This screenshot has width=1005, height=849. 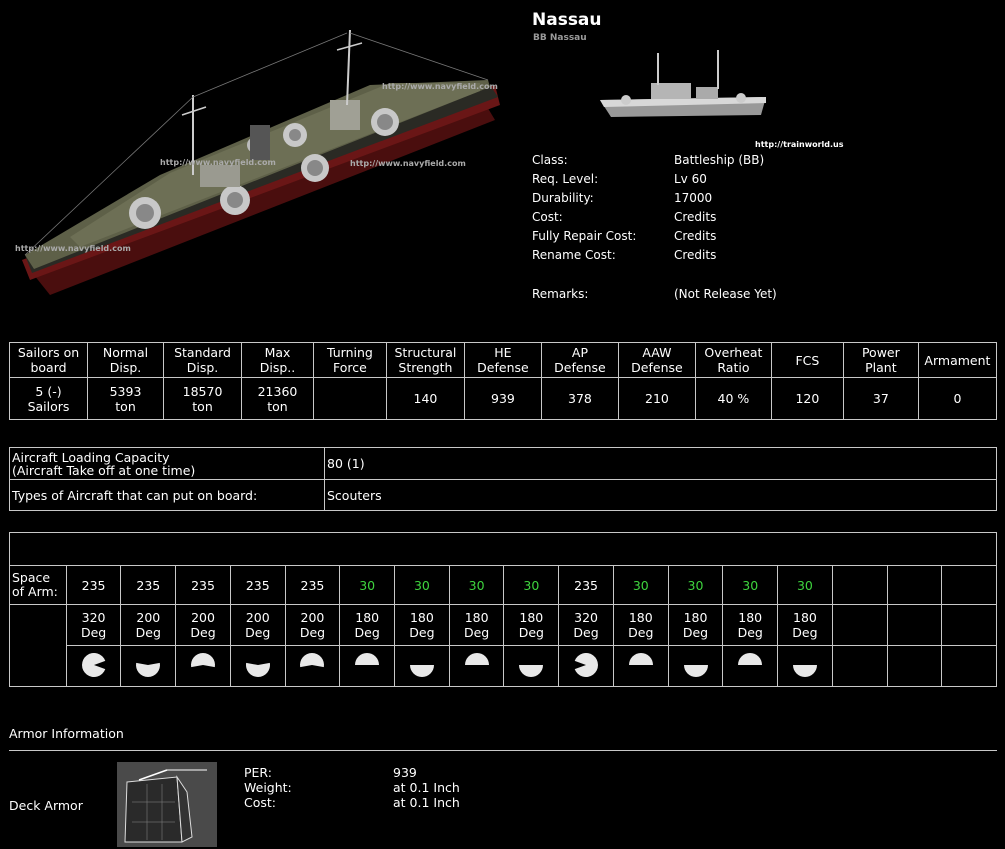 I want to click on armor-row-weight: Weight: at 0.1 Inch, so click(x=352, y=787).